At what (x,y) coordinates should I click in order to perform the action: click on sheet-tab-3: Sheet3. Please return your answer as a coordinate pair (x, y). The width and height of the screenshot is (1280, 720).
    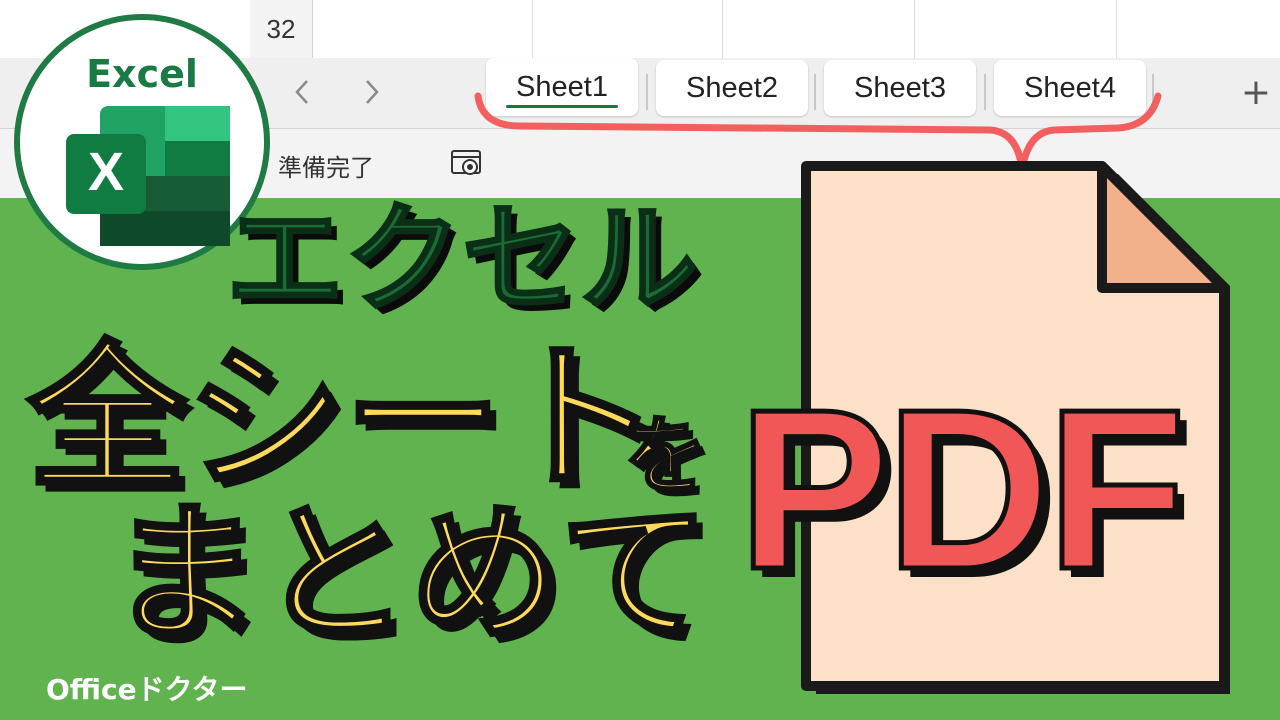
    Looking at the image, I should click on (900, 88).